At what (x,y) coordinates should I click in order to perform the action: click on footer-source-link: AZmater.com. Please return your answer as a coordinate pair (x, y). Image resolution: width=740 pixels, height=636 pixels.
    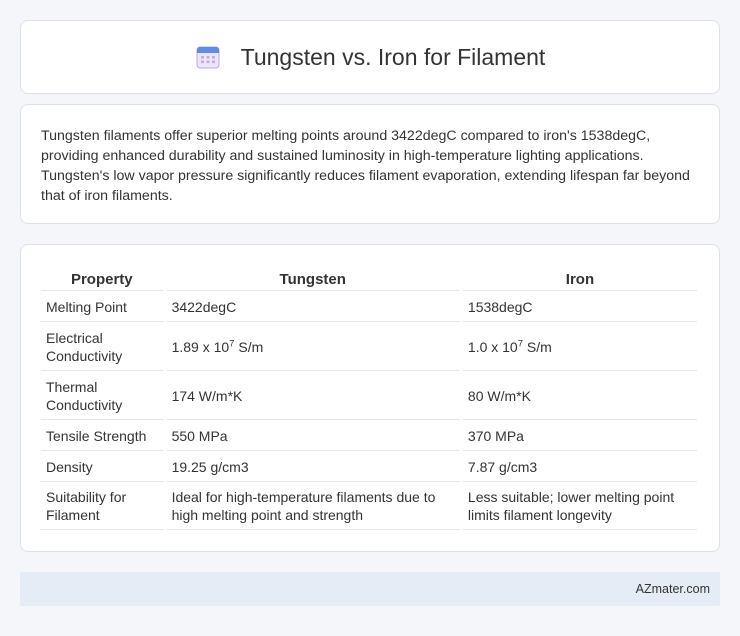
    Looking at the image, I should click on (673, 589).